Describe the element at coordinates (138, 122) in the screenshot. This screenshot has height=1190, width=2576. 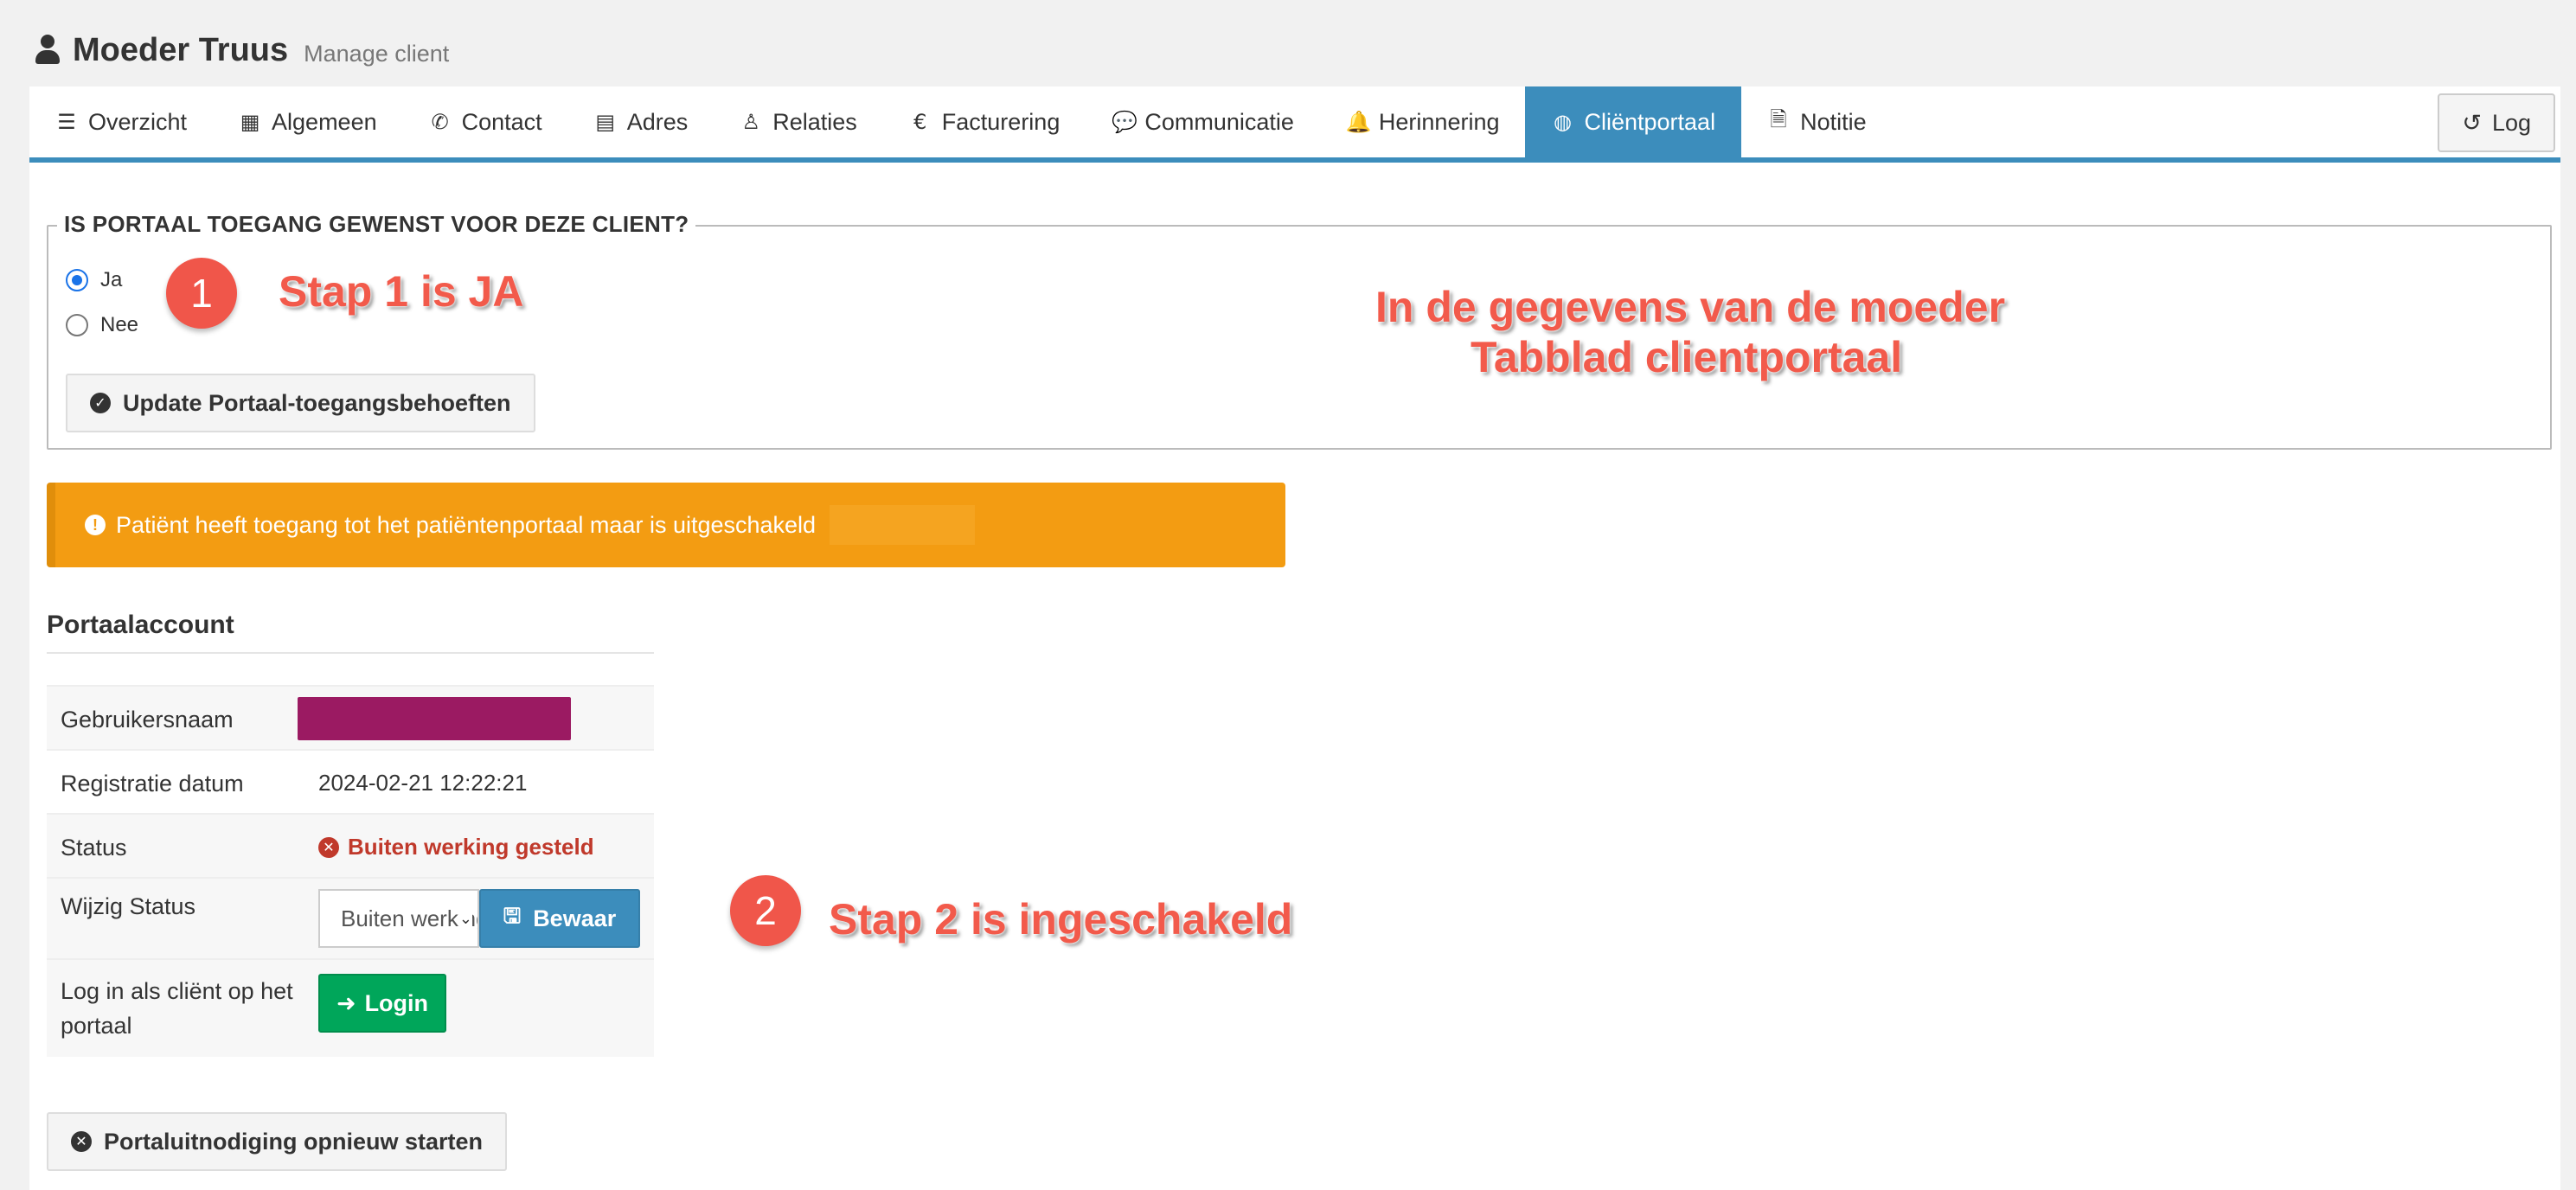
I see `tab-label: Overzicht` at that location.